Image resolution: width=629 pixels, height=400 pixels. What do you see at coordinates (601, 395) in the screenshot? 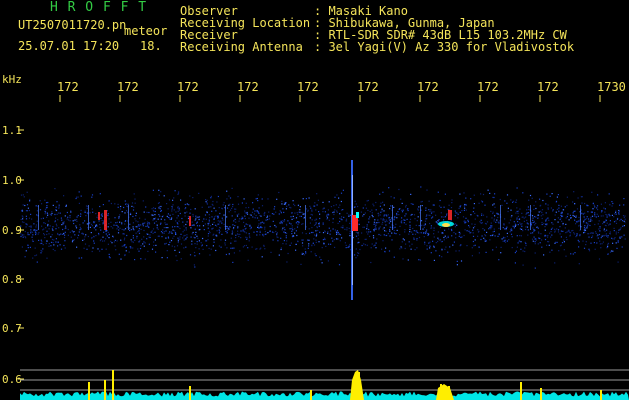
I see `power-spike` at bounding box center [601, 395].